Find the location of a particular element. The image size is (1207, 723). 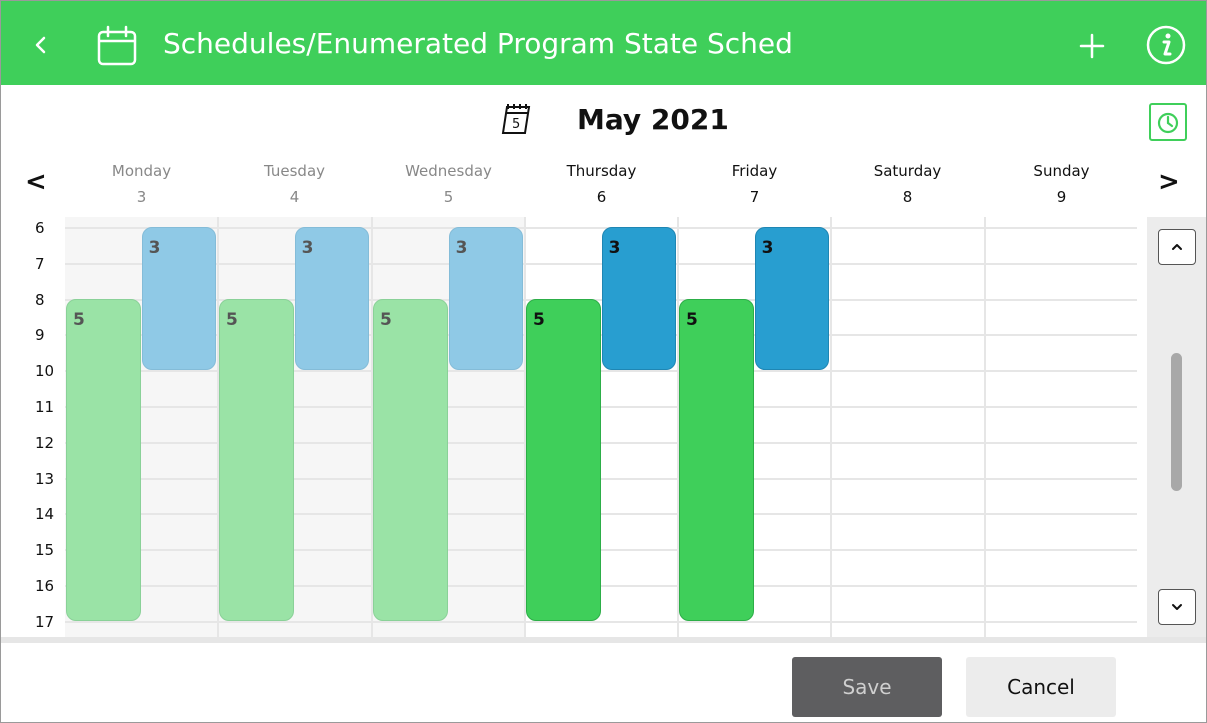

day-number: 9 is located at coordinates (1061, 197).